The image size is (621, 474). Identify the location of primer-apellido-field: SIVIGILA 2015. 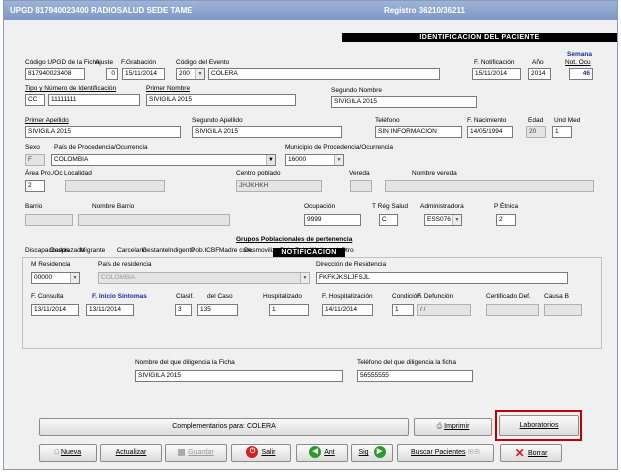
(103, 132).